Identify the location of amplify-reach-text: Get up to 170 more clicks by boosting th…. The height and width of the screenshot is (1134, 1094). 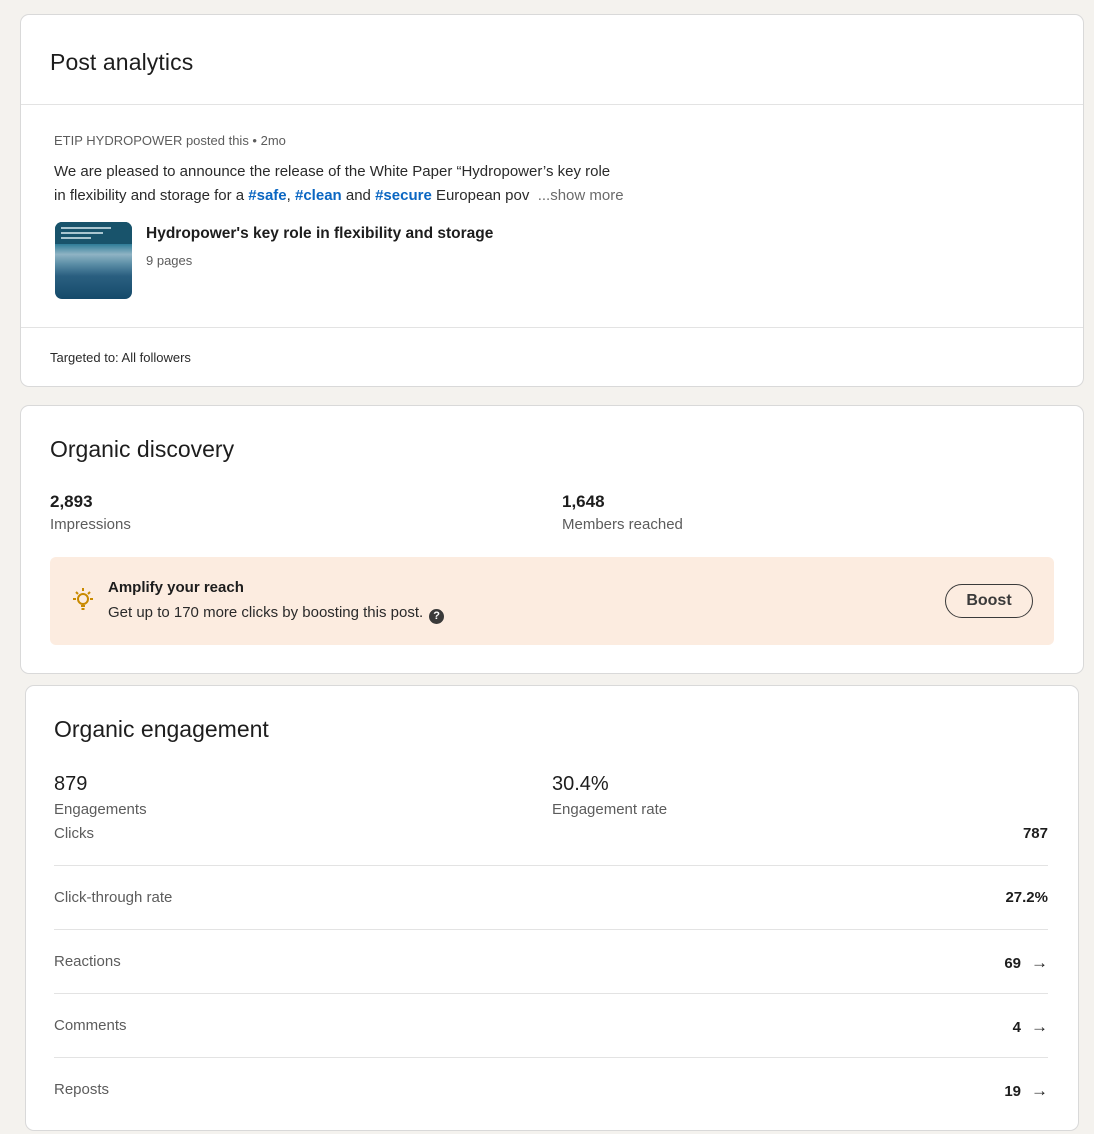
(276, 614).